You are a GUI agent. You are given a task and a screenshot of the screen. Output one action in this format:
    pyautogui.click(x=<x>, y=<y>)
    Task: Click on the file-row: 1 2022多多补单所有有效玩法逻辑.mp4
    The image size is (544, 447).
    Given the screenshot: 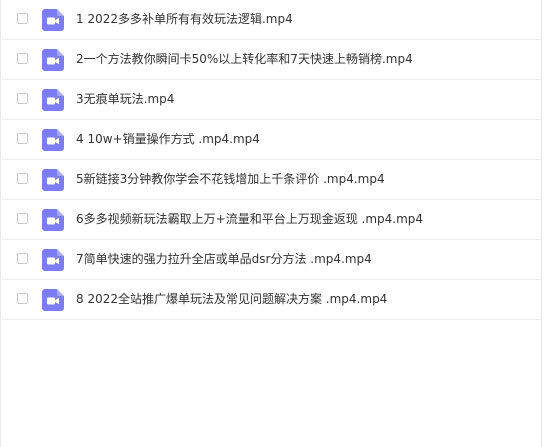 What is the action you would take?
    pyautogui.click(x=271, y=20)
    